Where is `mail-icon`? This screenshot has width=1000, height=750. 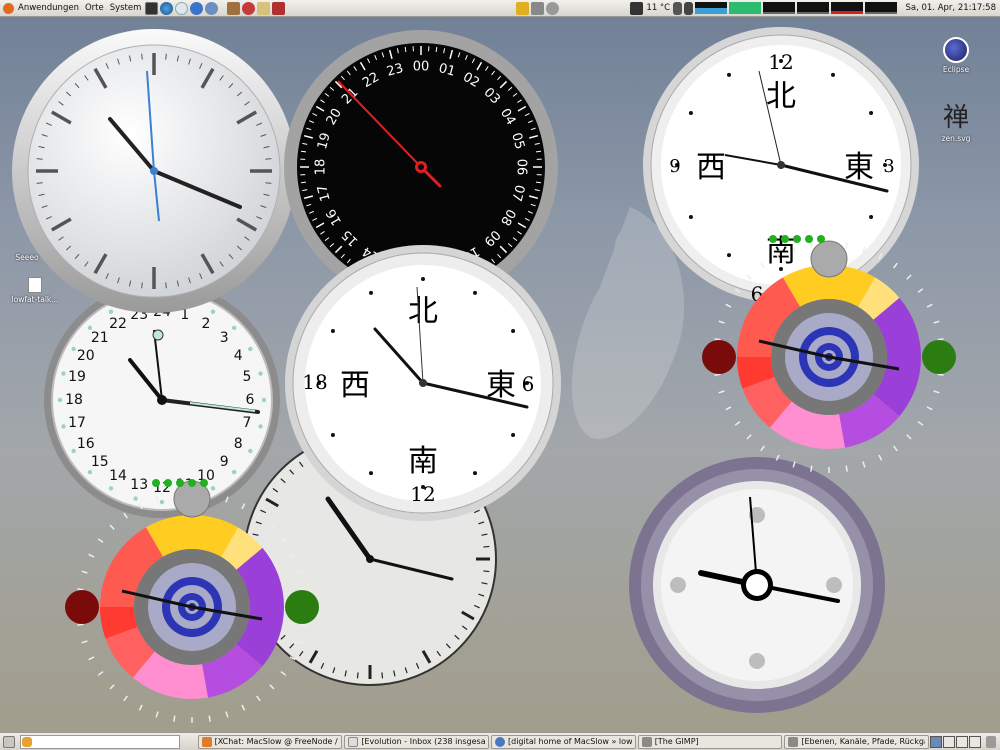 mail-icon is located at coordinates (182, 8).